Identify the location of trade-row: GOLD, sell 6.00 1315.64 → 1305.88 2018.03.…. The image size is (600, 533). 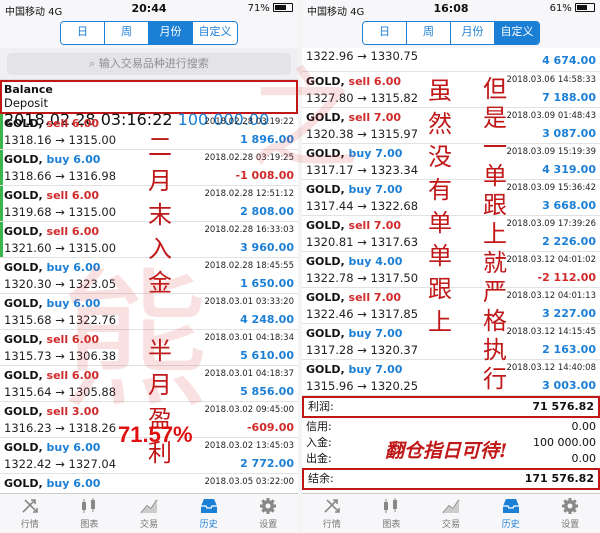
(149, 384).